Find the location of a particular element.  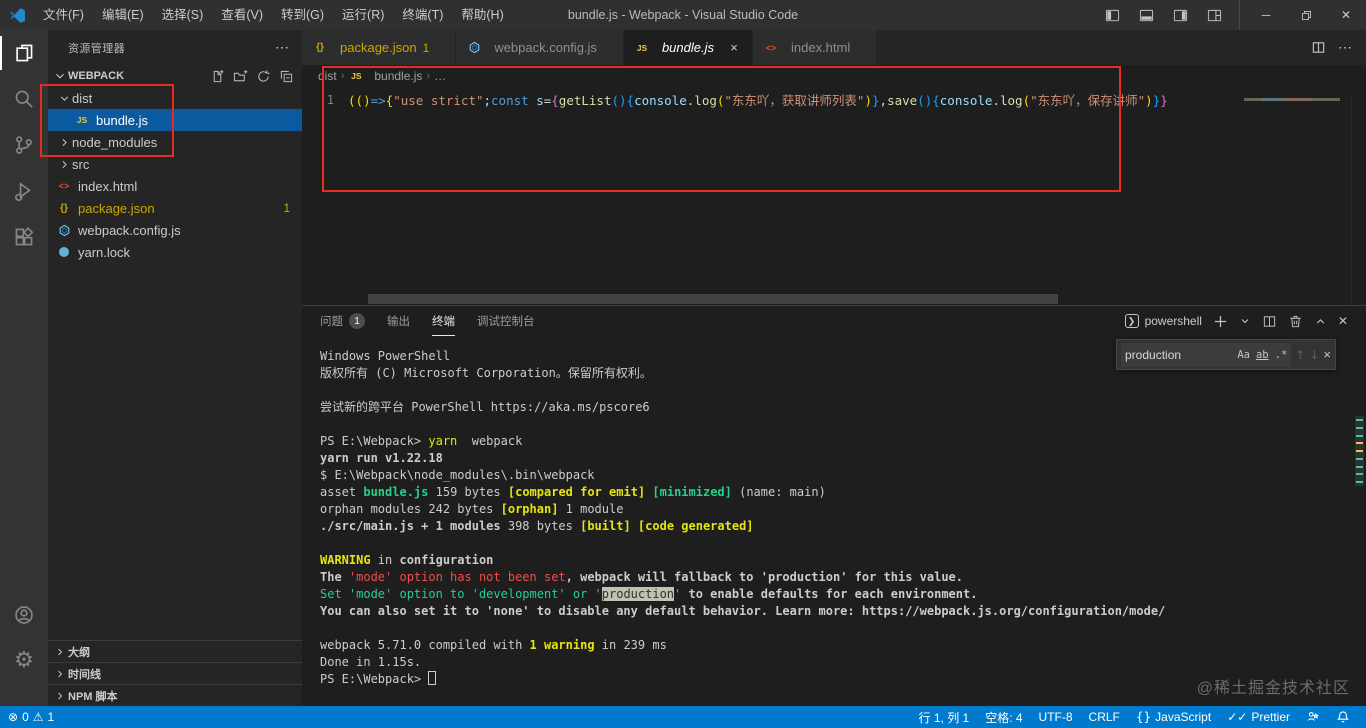

launch-profile-chevron-icon is located at coordinates (1245, 321).